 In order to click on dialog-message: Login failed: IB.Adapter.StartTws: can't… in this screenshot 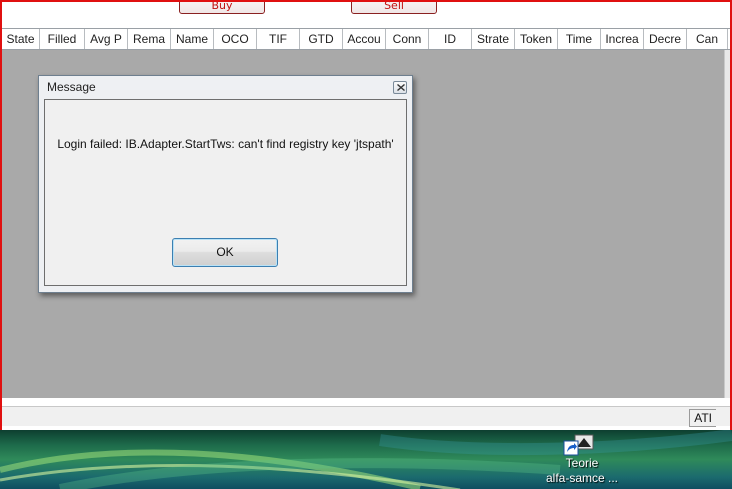, I will do `click(225, 144)`.